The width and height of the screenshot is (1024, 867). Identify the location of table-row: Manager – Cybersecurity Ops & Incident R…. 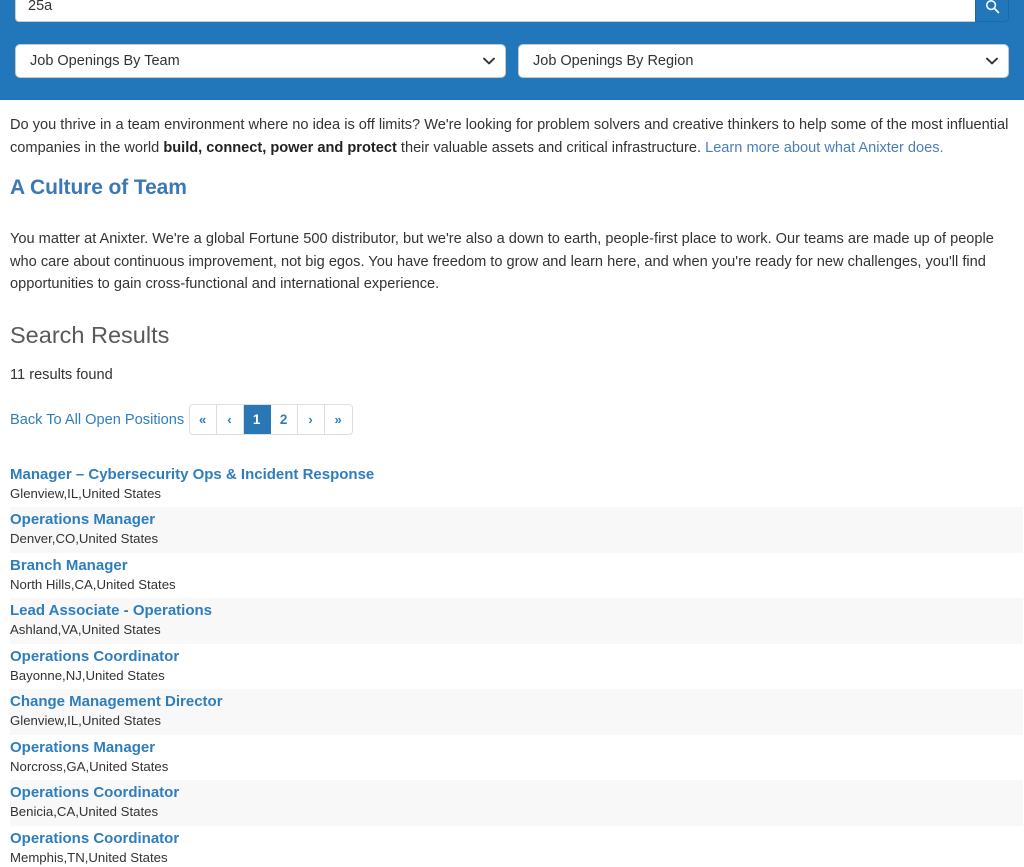
(516, 484).